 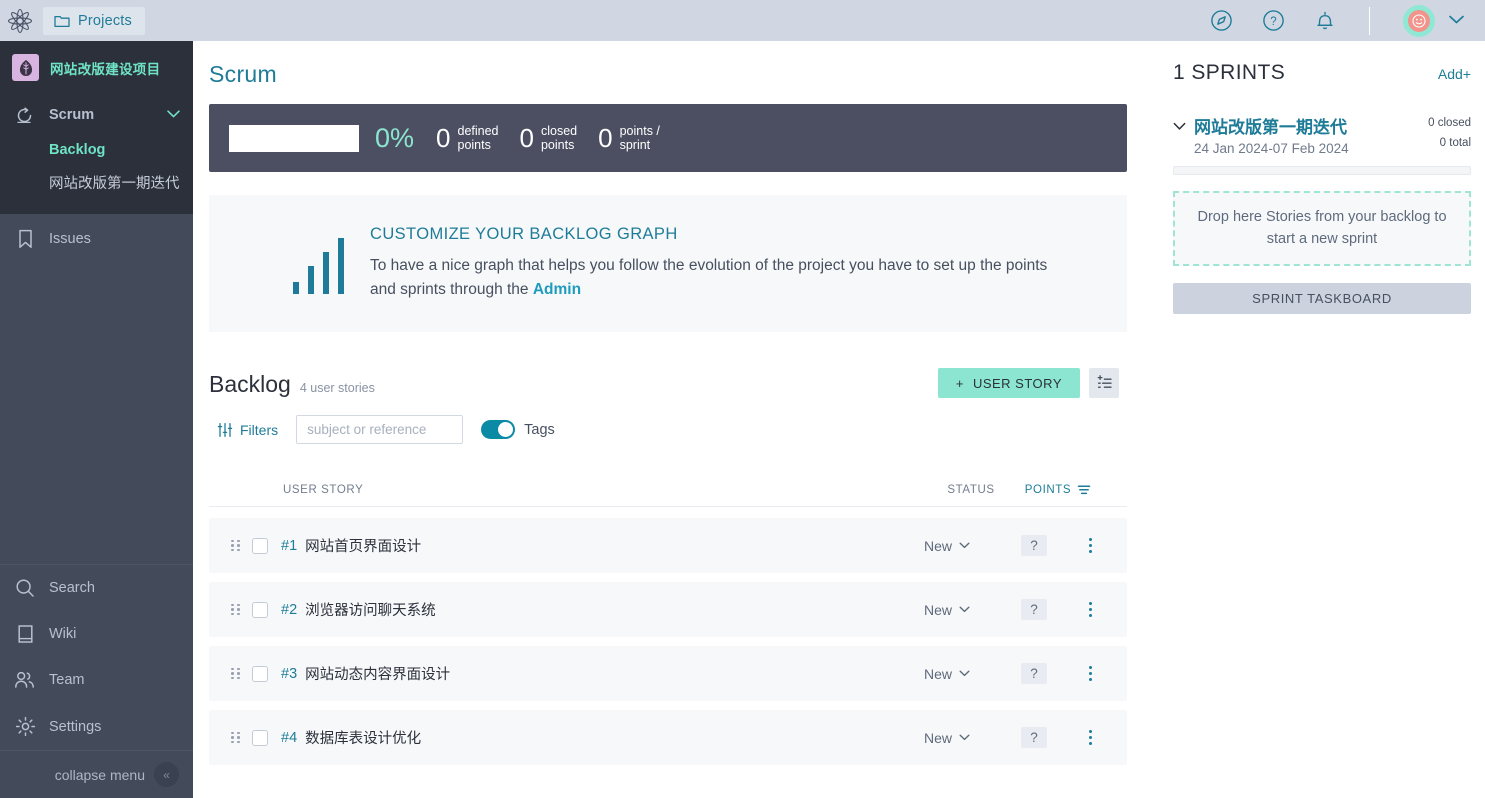 I want to click on scrum-subnav: Backlog 网站改版第一期迭代, so click(x=96, y=174).